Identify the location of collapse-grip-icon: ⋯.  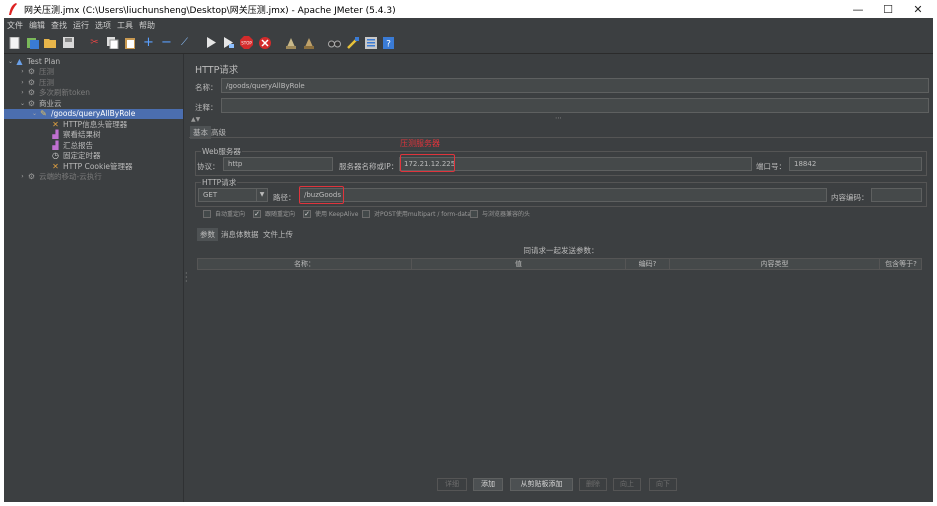
(558, 118).